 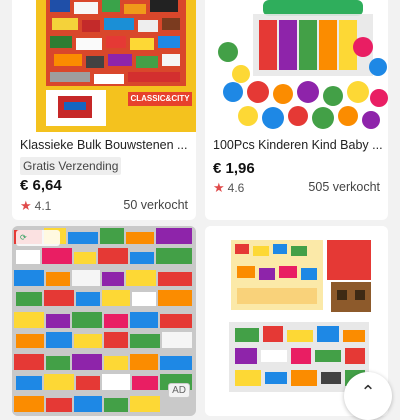 I want to click on bricks-image, so click(x=116, y=66).